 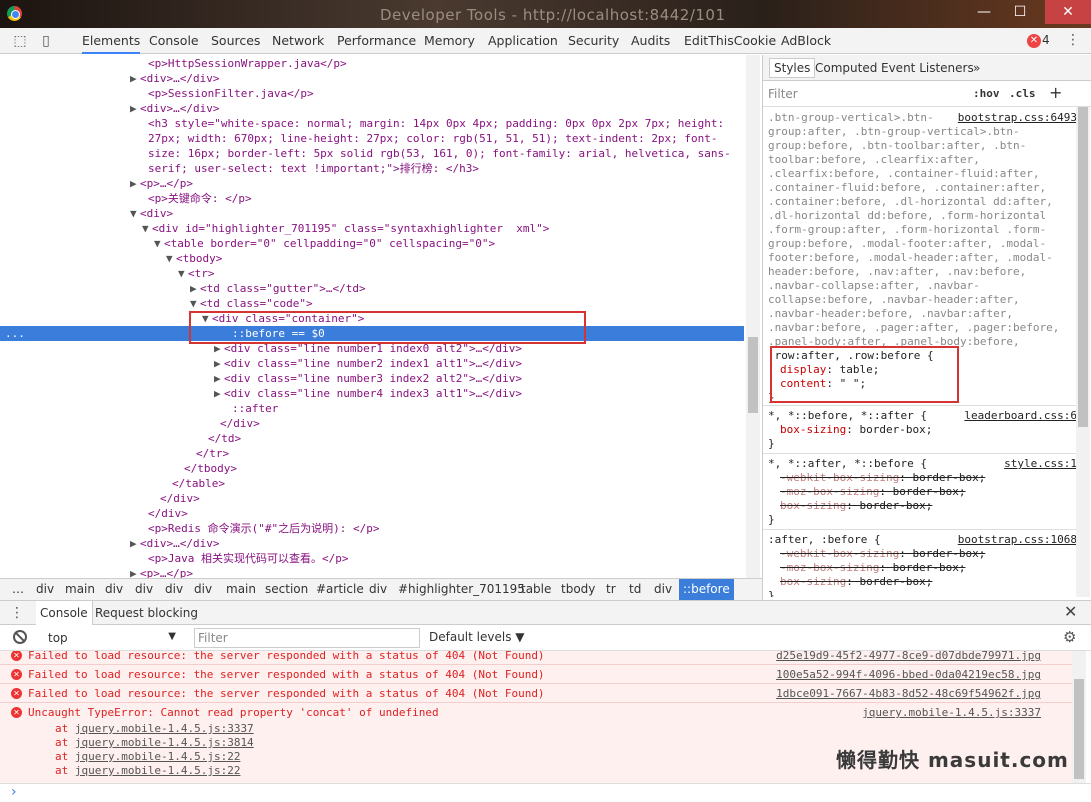 What do you see at coordinates (611, 589) in the screenshot?
I see `breadcrumb-item: tr` at bounding box center [611, 589].